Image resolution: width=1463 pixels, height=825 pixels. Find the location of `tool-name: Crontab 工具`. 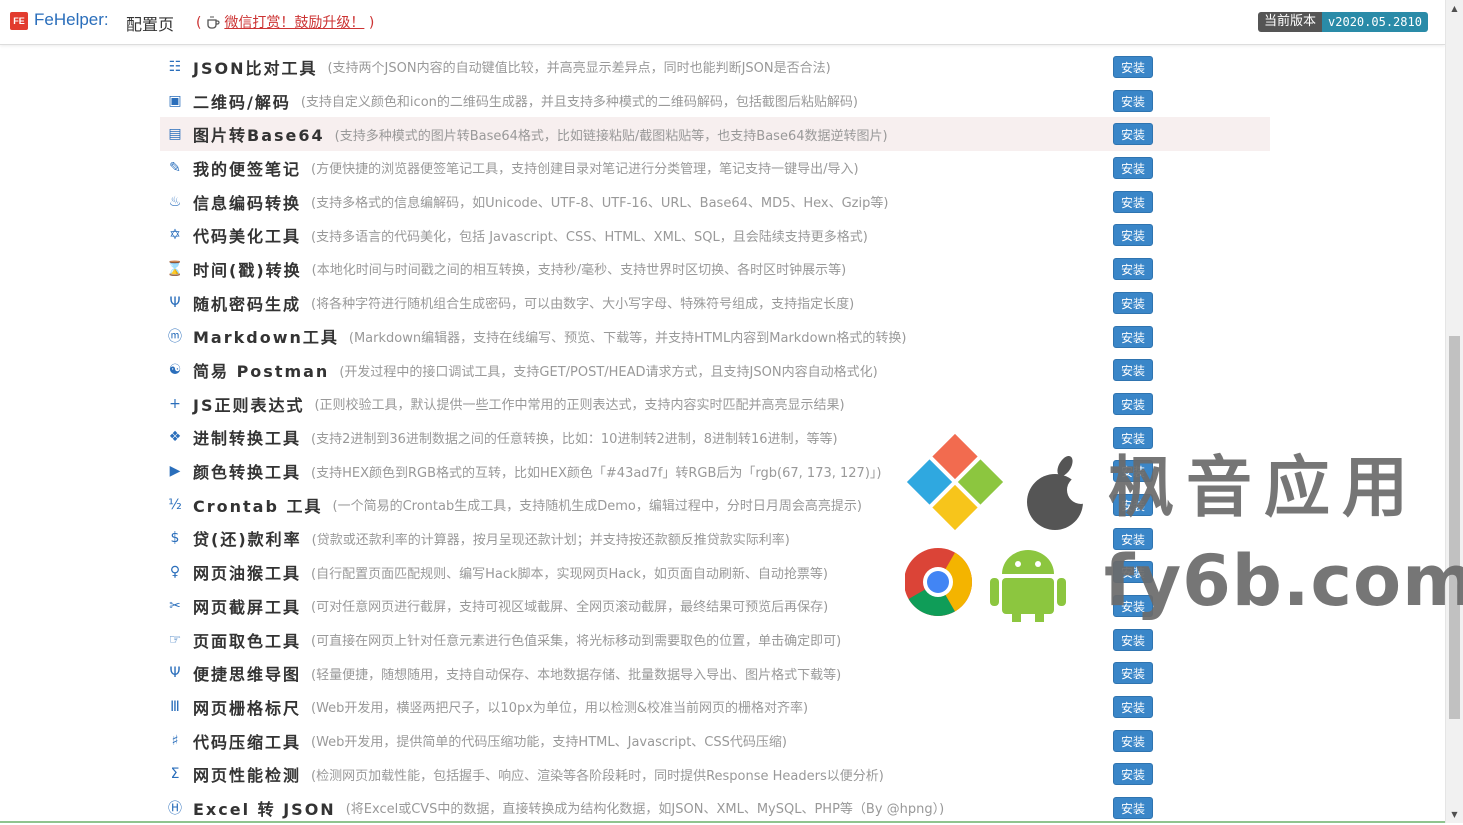

tool-name: Crontab 工具 is located at coordinates (258, 506).